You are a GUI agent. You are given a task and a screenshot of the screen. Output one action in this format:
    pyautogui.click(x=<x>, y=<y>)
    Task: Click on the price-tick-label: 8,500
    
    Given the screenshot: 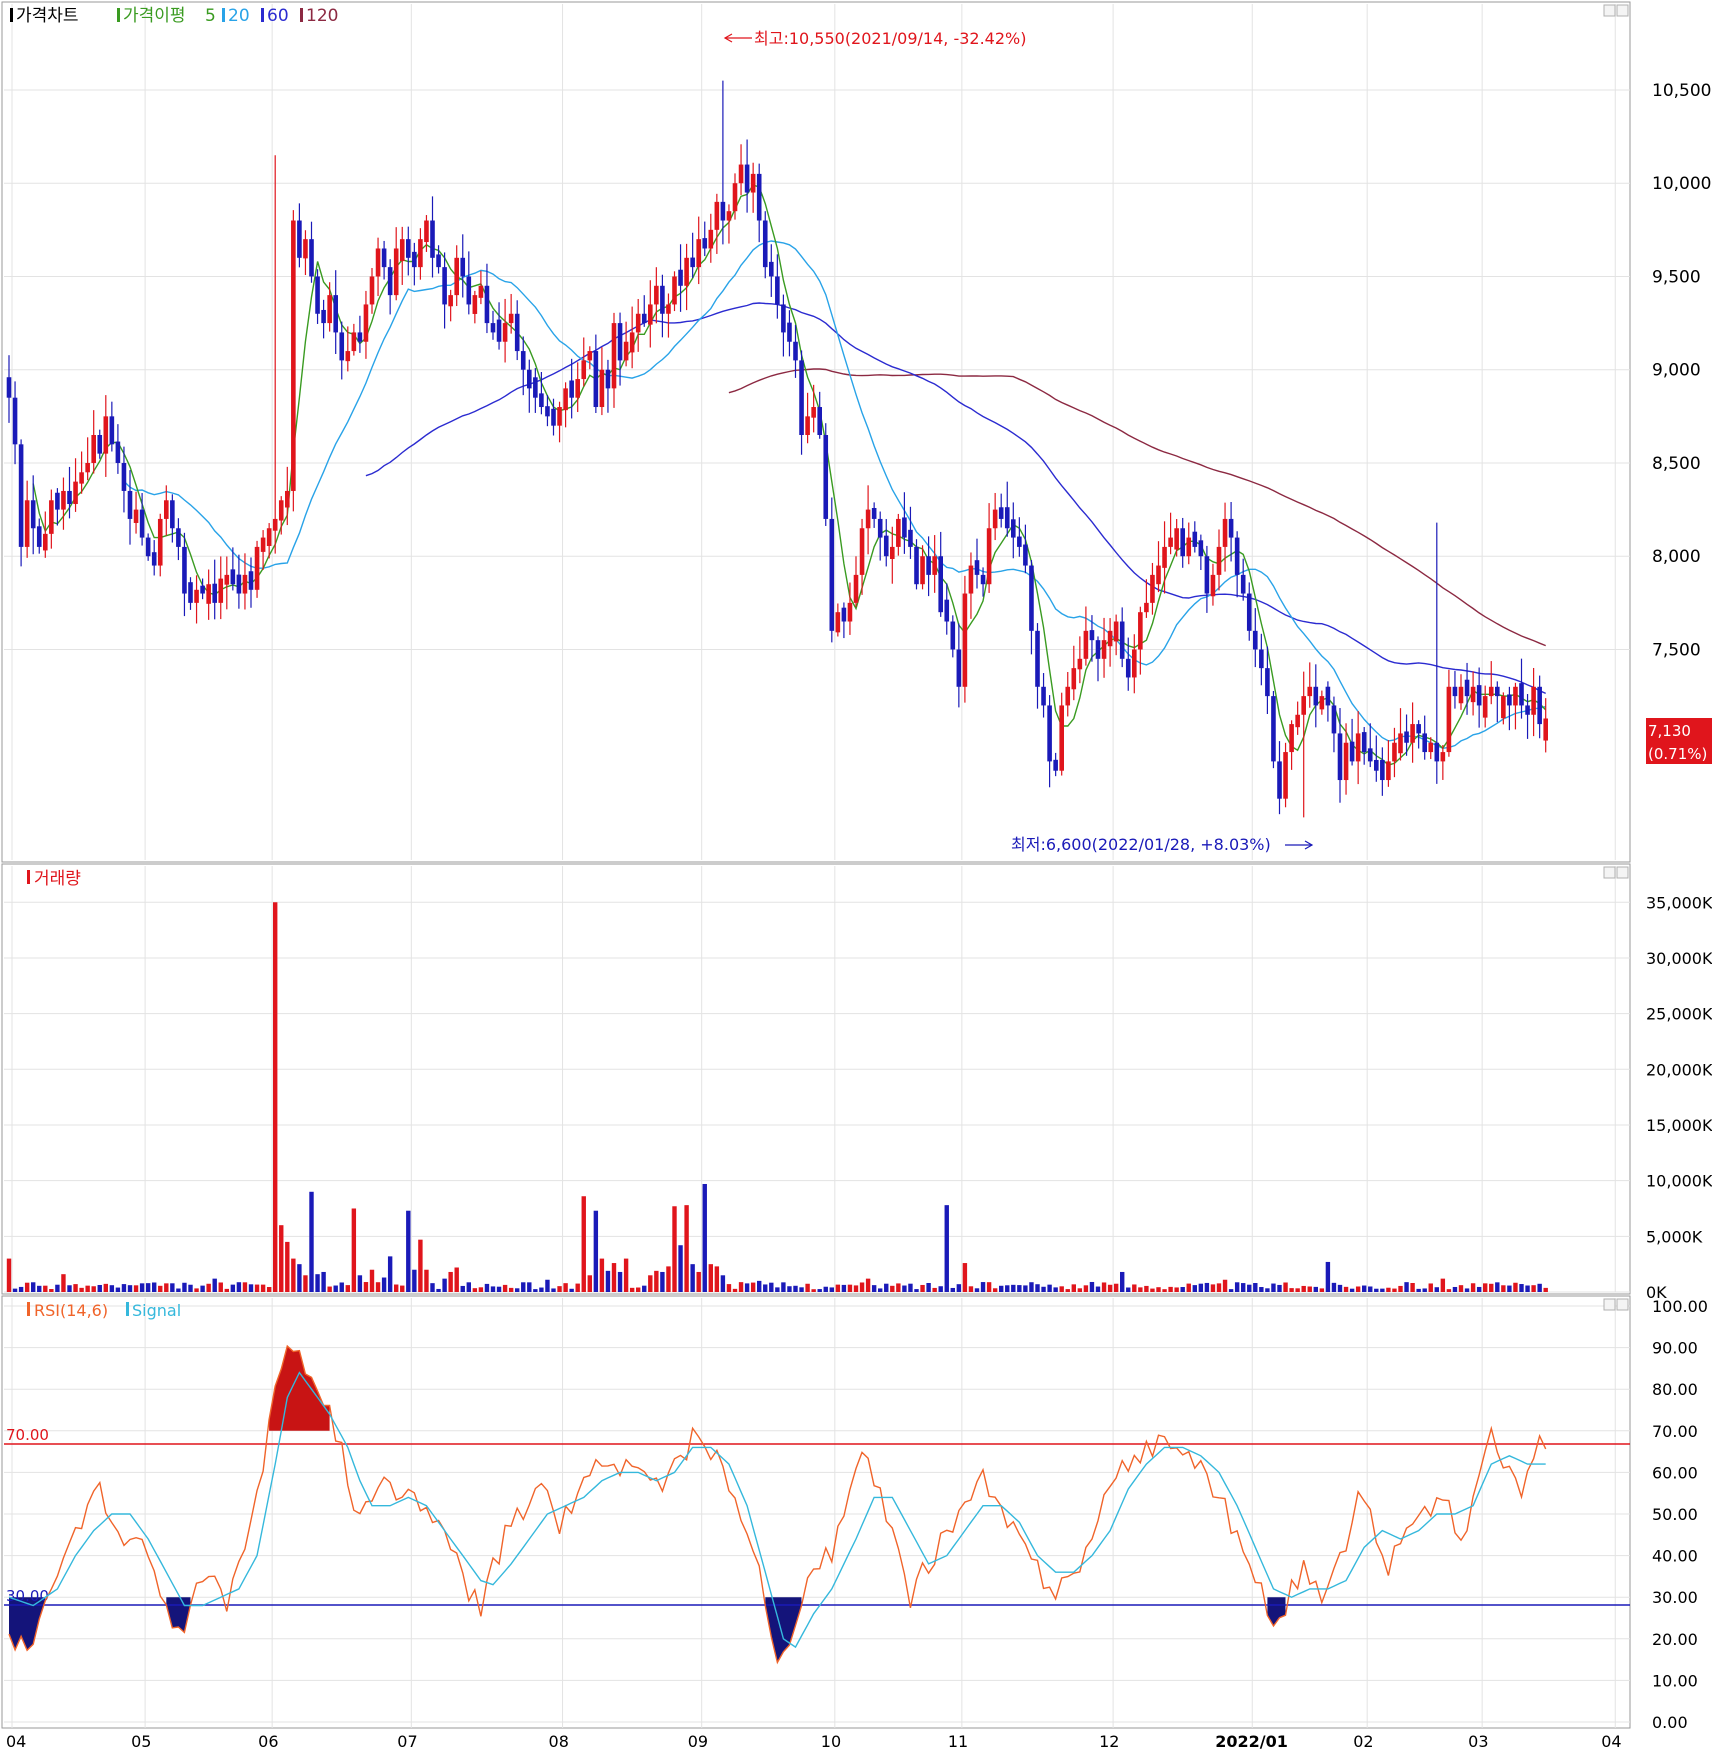 What is the action you would take?
    pyautogui.click(x=1676, y=464)
    